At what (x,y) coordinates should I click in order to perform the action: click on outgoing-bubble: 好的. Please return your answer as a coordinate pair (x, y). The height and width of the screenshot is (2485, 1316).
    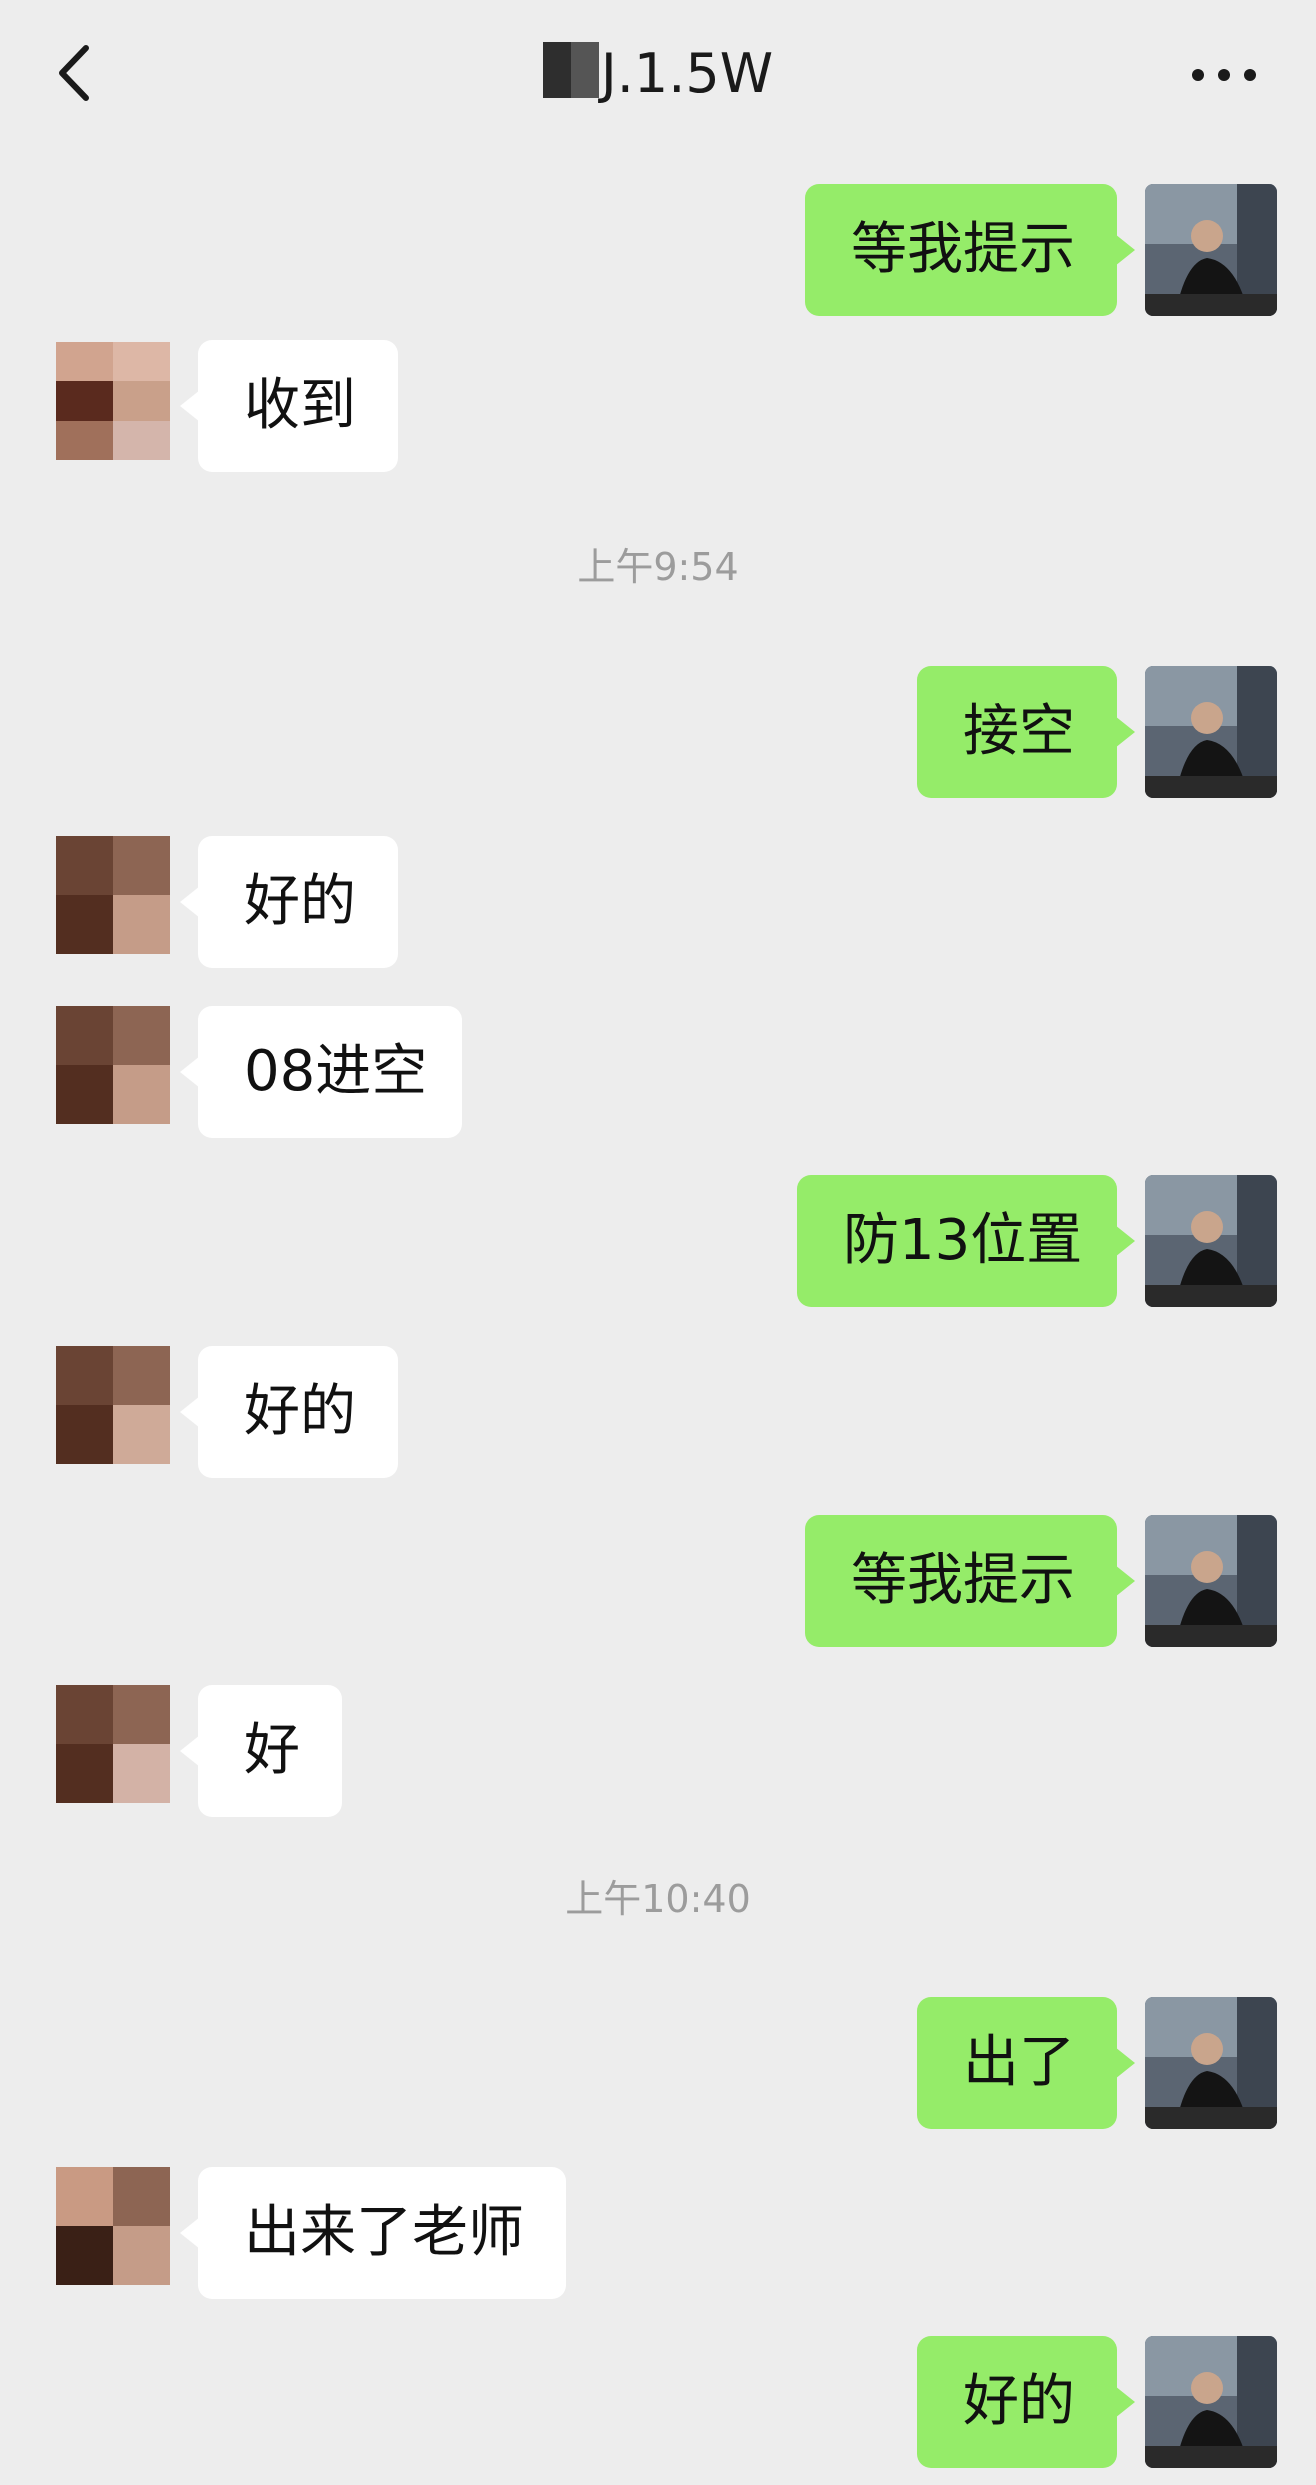
    Looking at the image, I should click on (1026, 2402).